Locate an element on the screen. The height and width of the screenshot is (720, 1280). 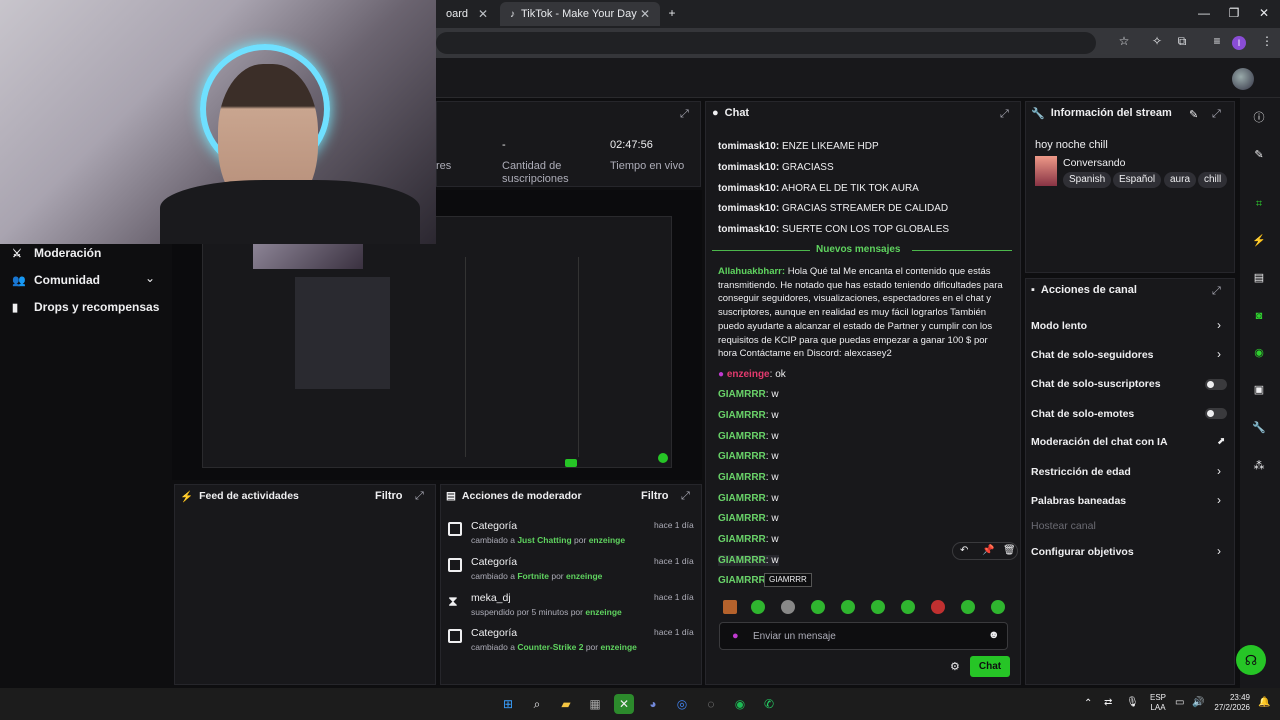
action-set-goals: Configurar objetivos is located at coordinates (1082, 552).